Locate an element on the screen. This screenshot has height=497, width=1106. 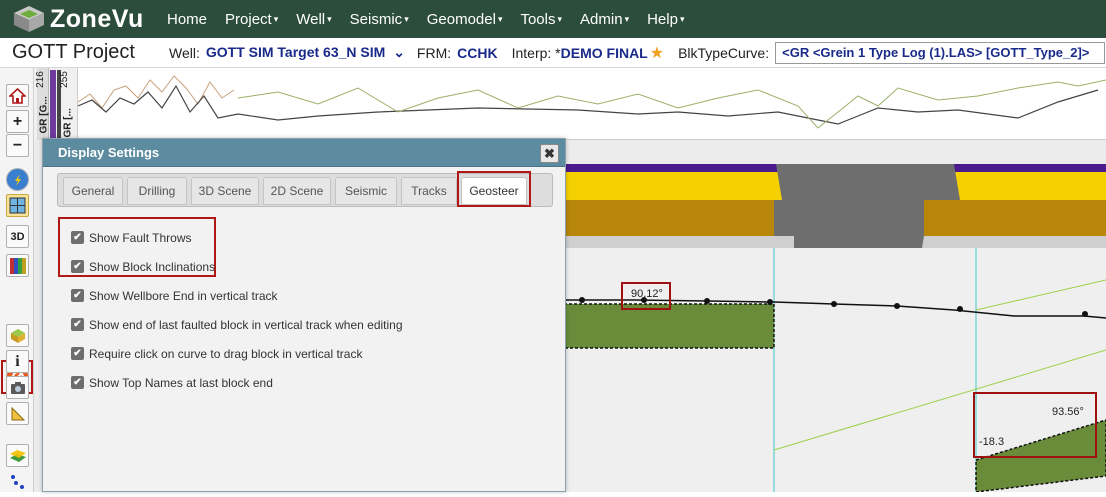
nav-item-label: Tools is located at coordinates (538, 19).